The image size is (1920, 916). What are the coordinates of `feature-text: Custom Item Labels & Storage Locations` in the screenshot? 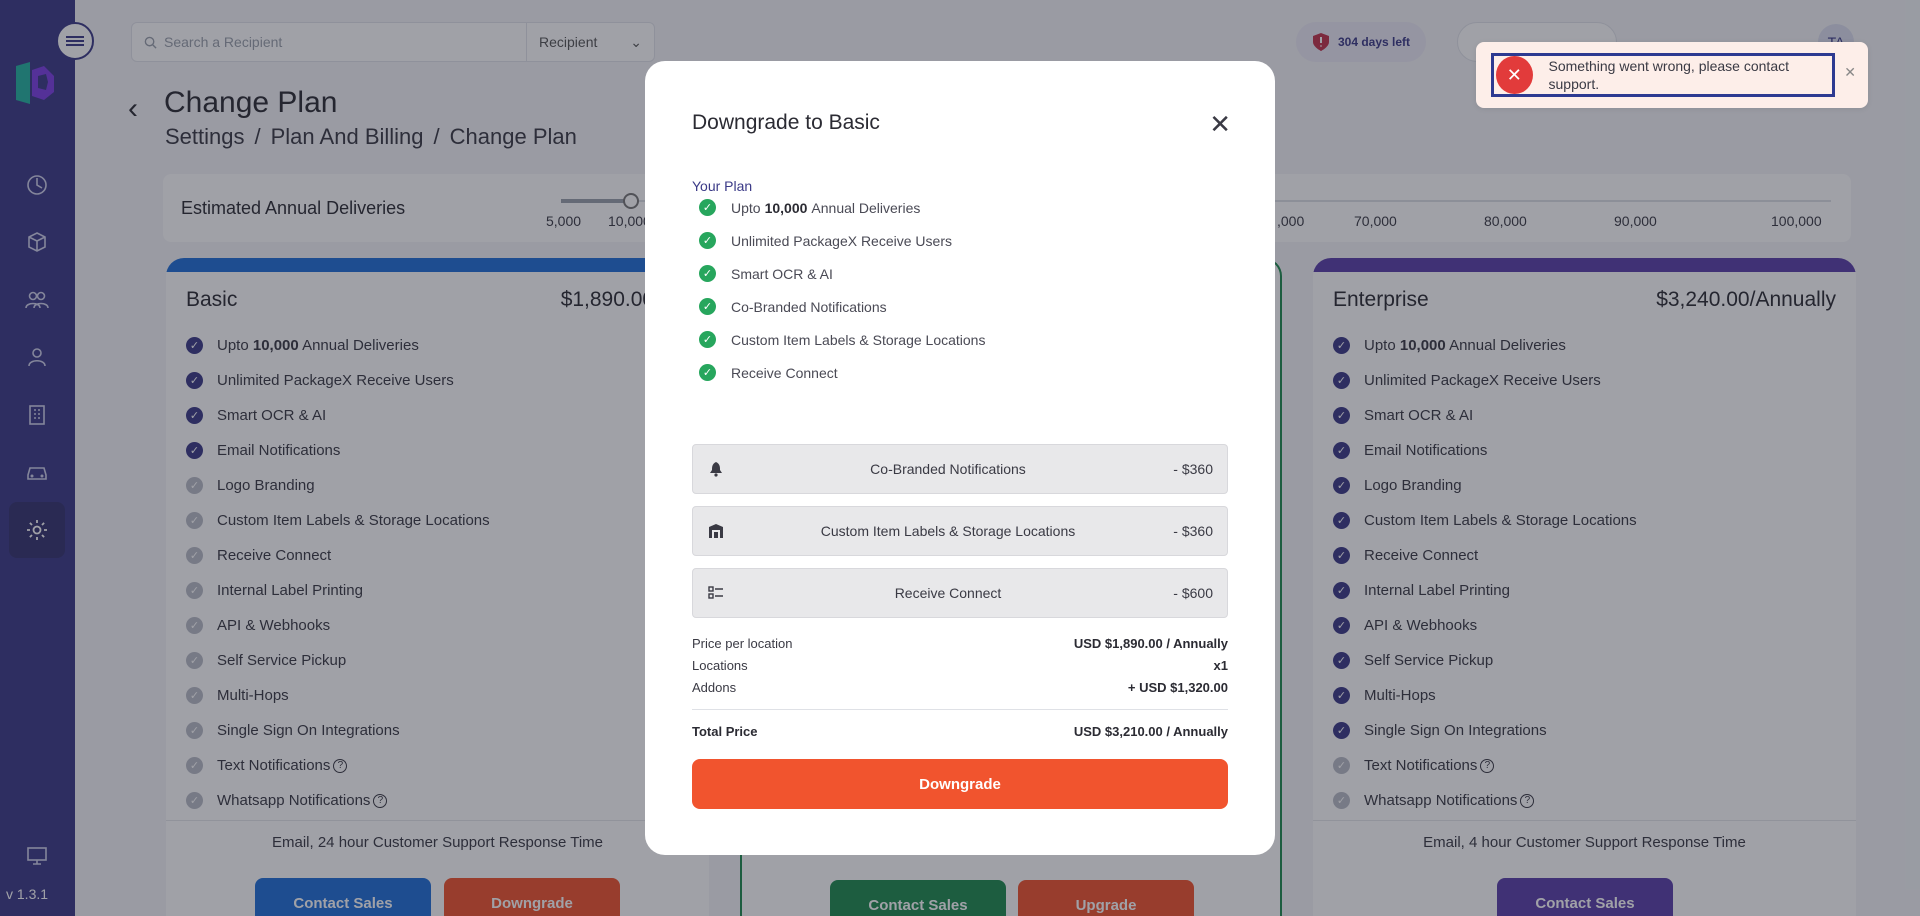 It's located at (858, 339).